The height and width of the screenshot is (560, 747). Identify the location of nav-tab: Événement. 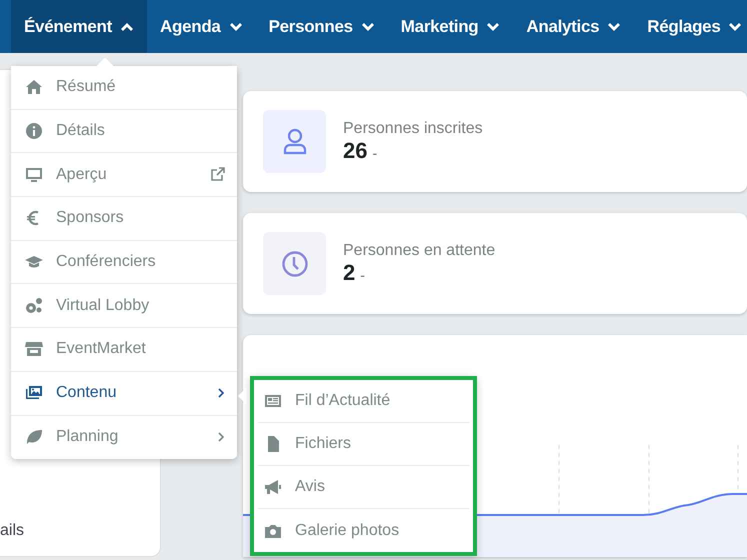
(79, 26).